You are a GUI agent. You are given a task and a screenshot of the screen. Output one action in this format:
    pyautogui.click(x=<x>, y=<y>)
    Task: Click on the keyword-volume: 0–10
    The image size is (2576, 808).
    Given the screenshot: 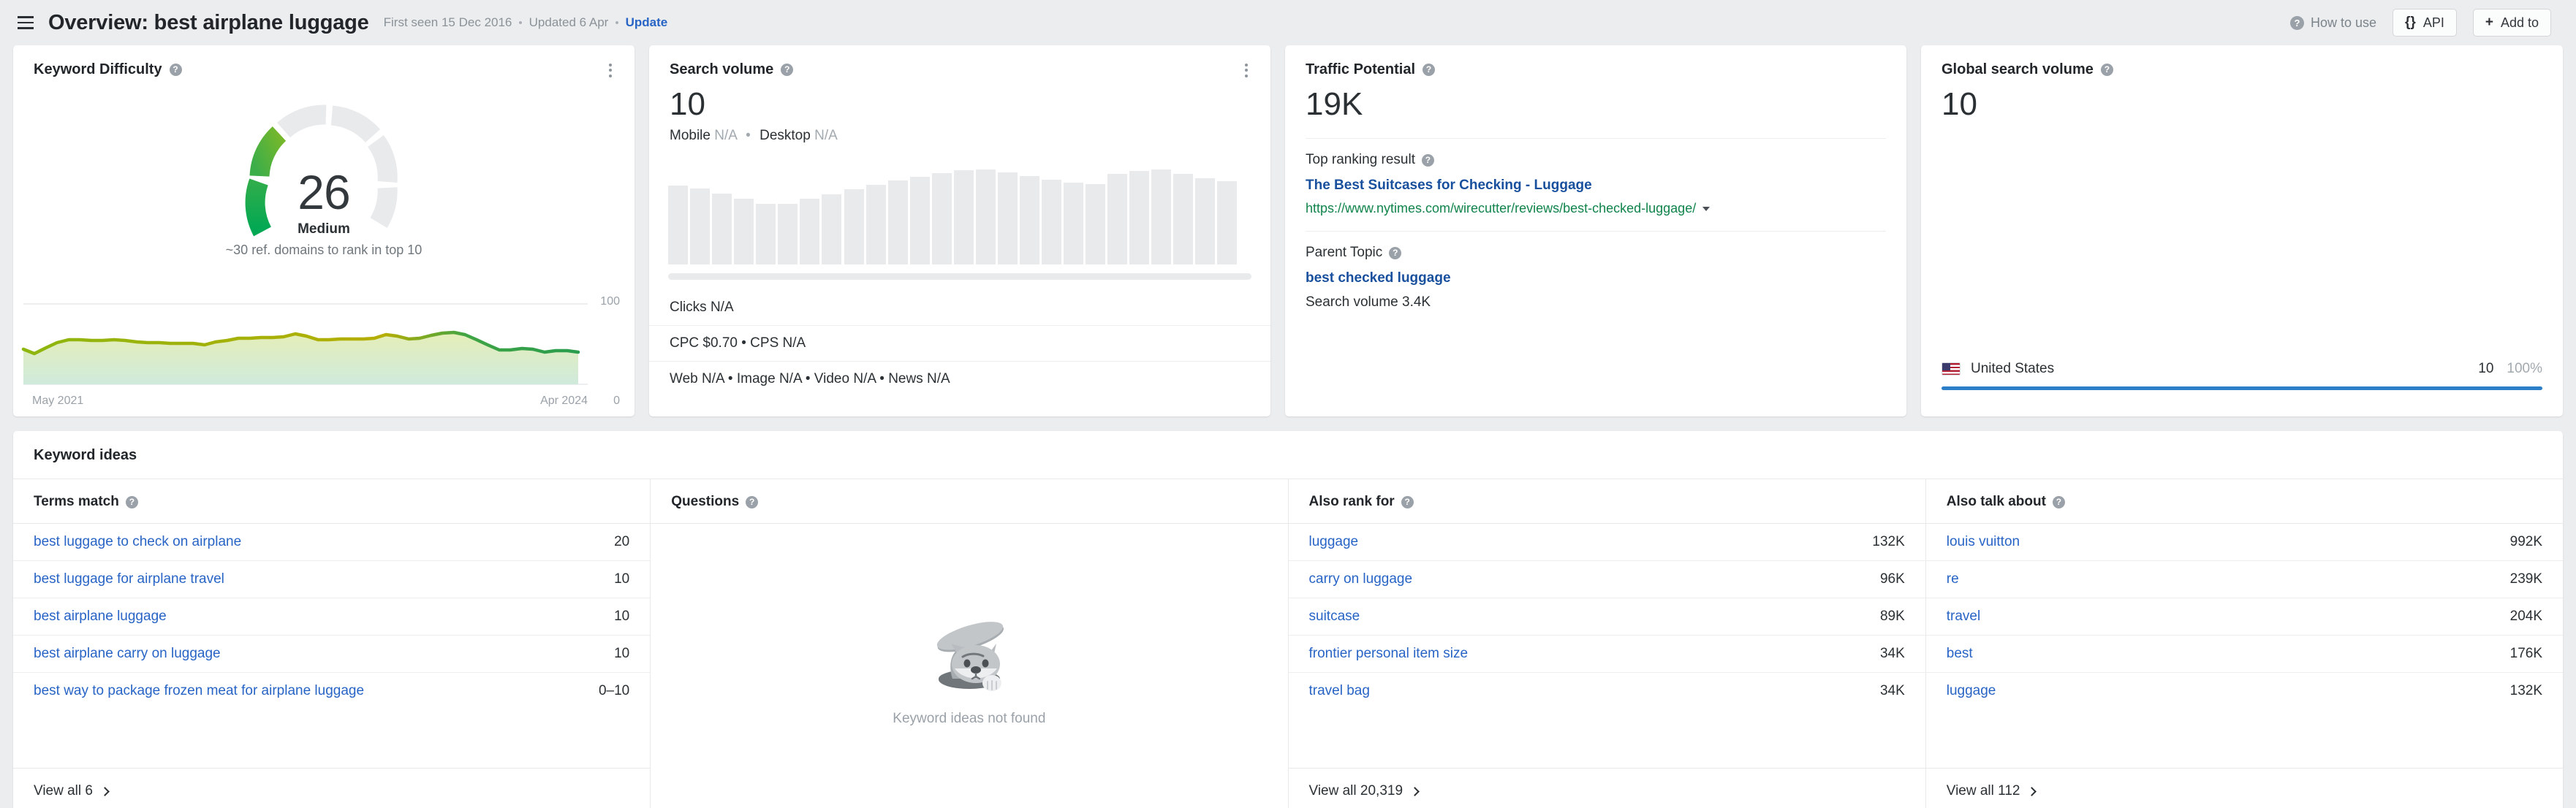 What is the action you would take?
    pyautogui.click(x=614, y=691)
    